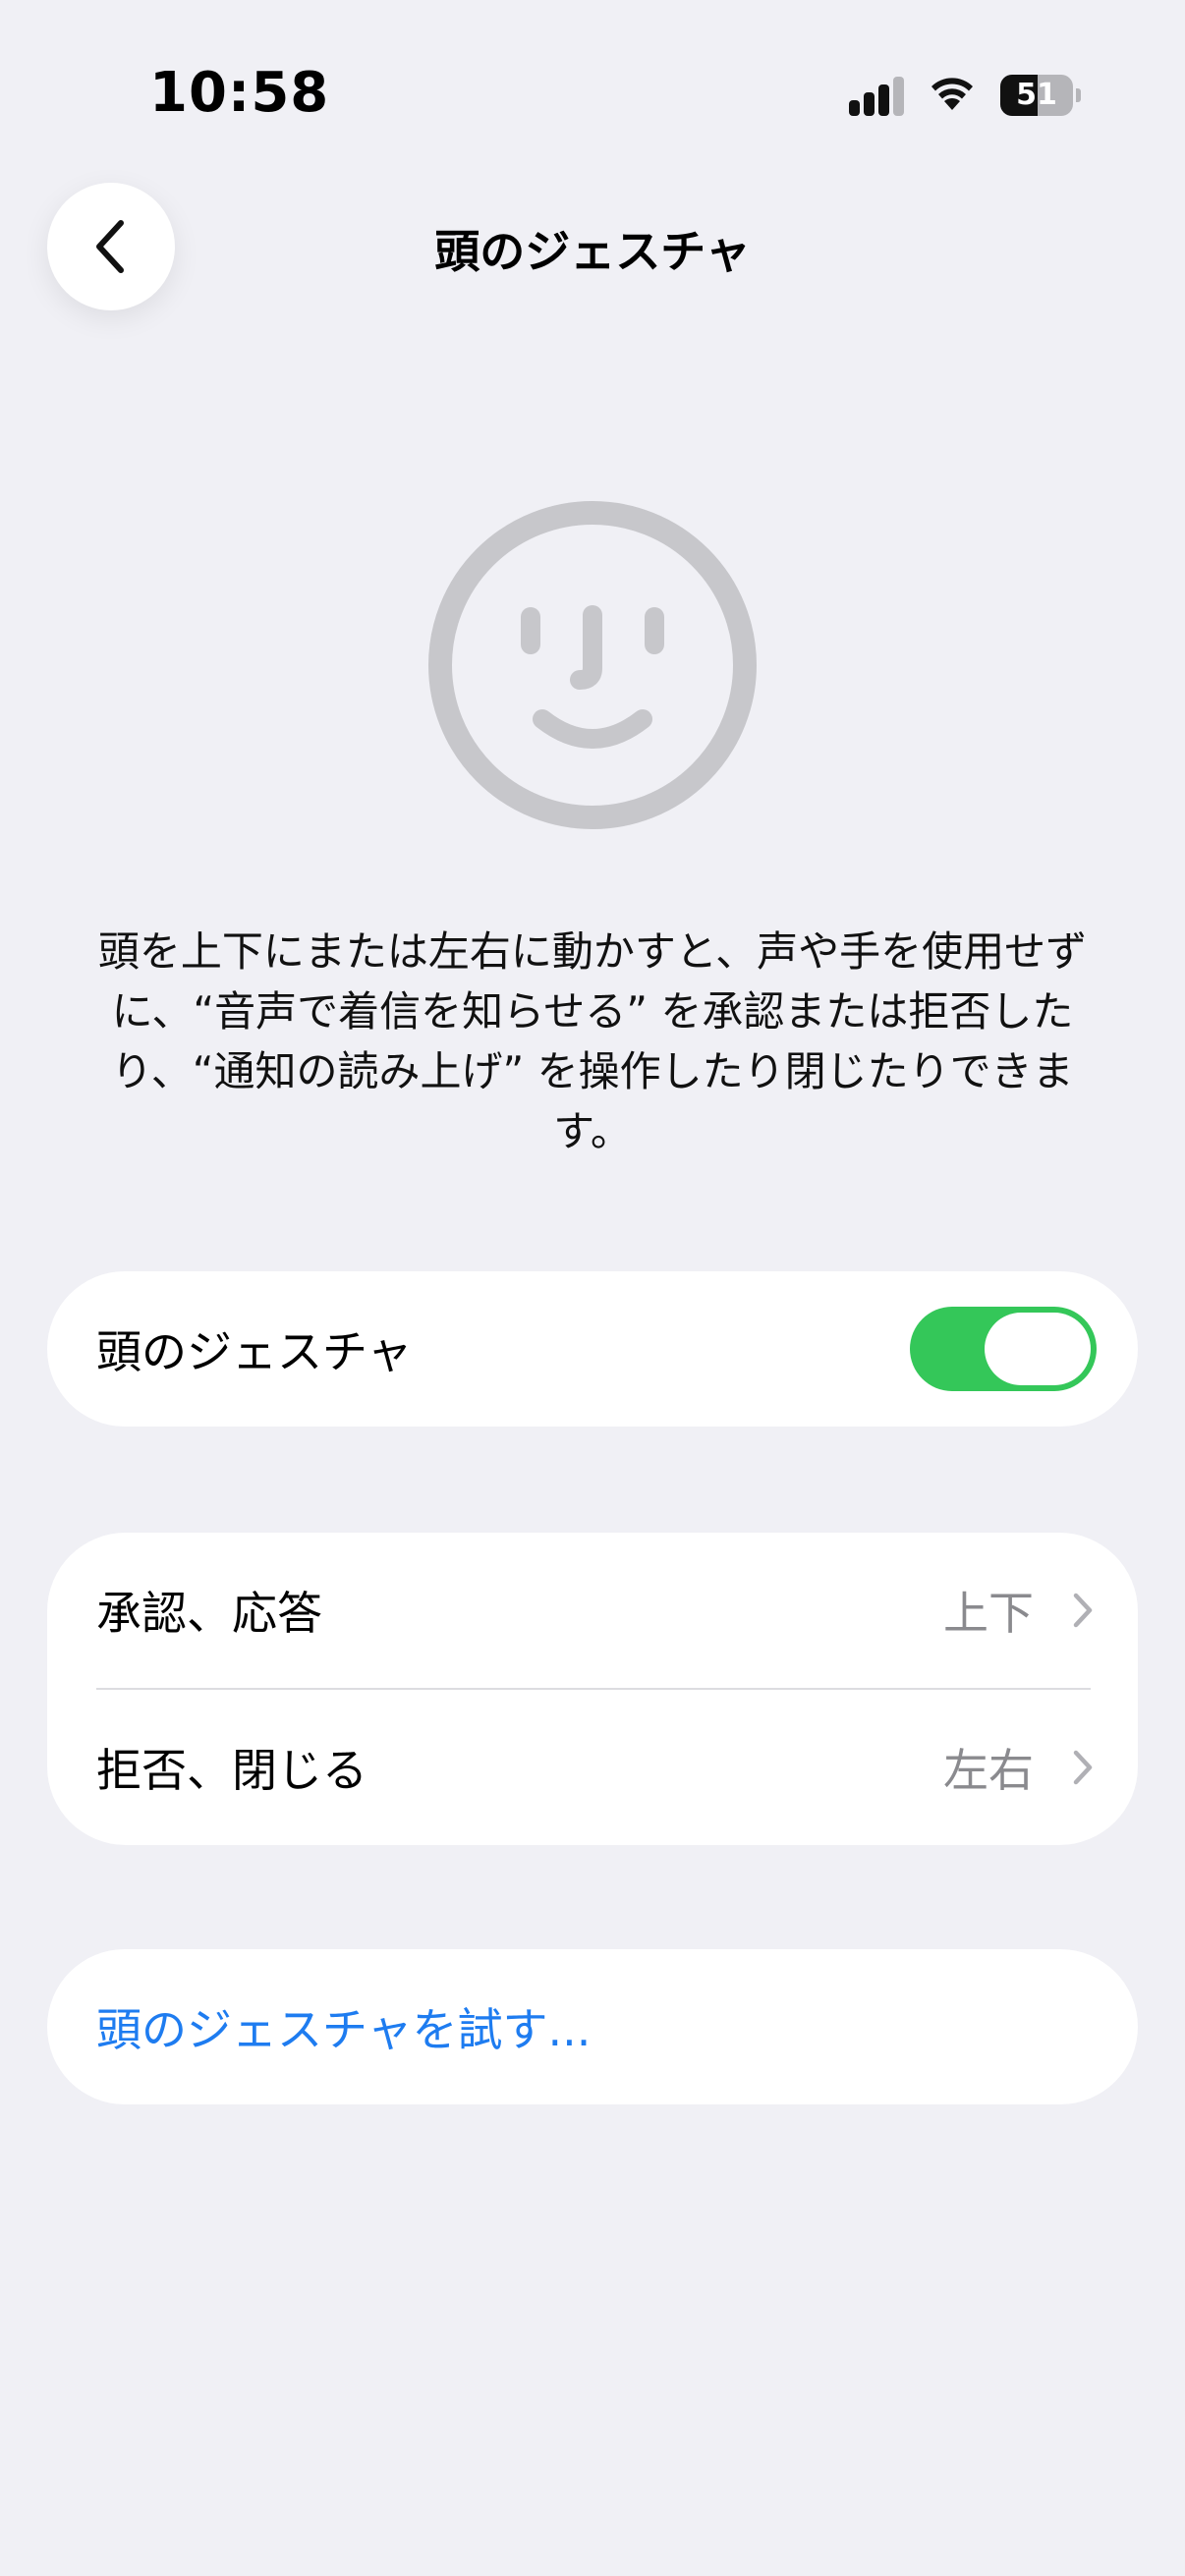 The image size is (1185, 2576). I want to click on chevron-left-icon, so click(110, 246).